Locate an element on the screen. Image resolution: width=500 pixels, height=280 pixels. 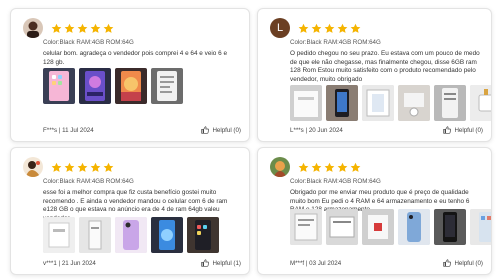
avatar: L is located at coordinates (280, 28).